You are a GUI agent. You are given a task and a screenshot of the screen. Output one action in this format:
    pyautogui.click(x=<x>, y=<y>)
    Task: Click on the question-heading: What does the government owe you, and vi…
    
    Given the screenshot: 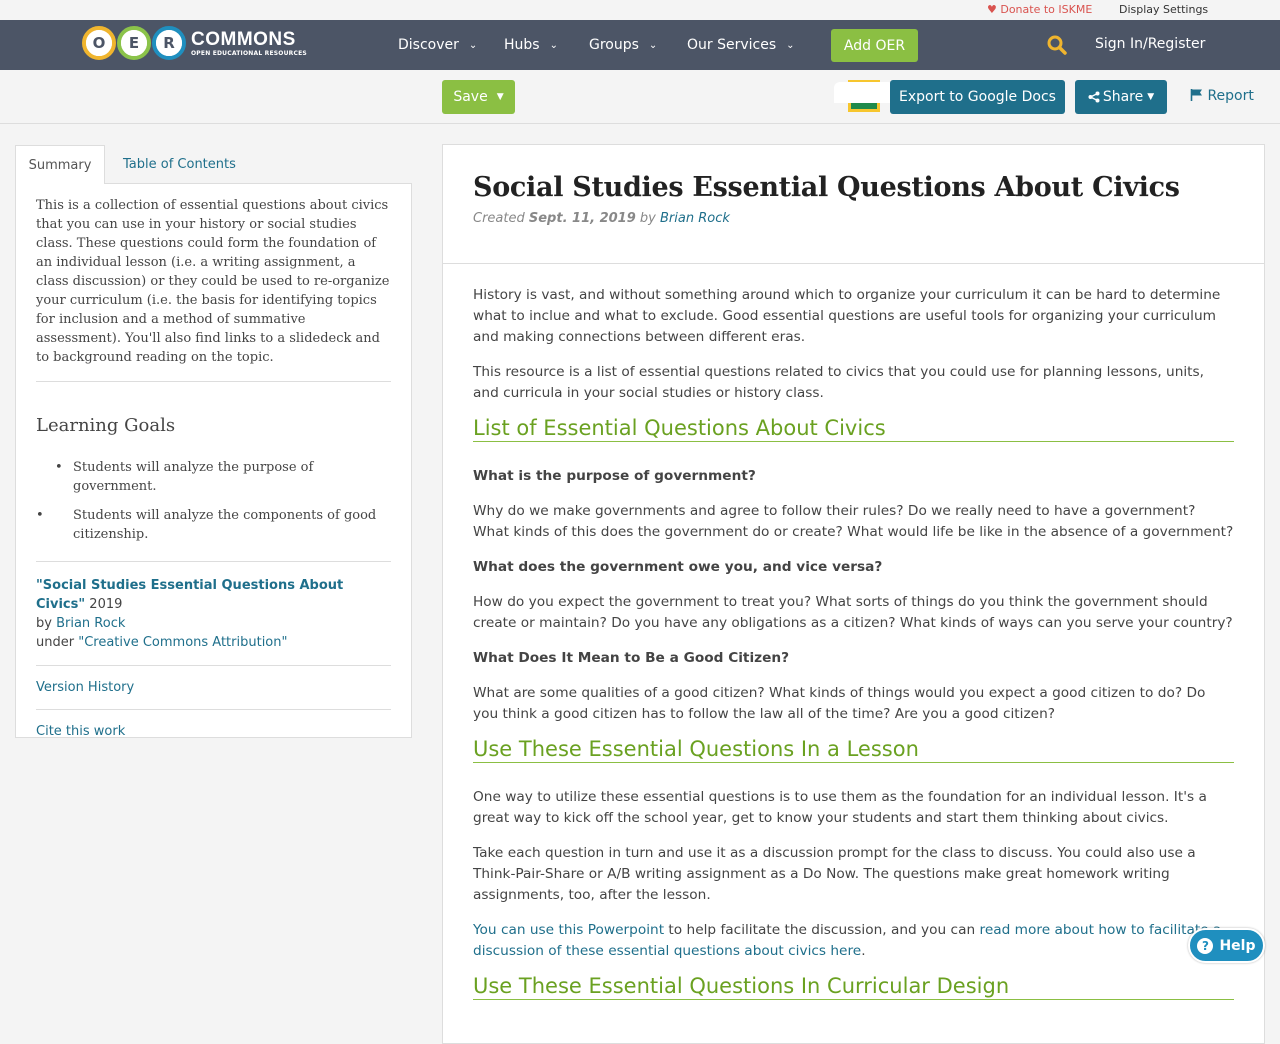 What is the action you would take?
    pyautogui.click(x=678, y=567)
    